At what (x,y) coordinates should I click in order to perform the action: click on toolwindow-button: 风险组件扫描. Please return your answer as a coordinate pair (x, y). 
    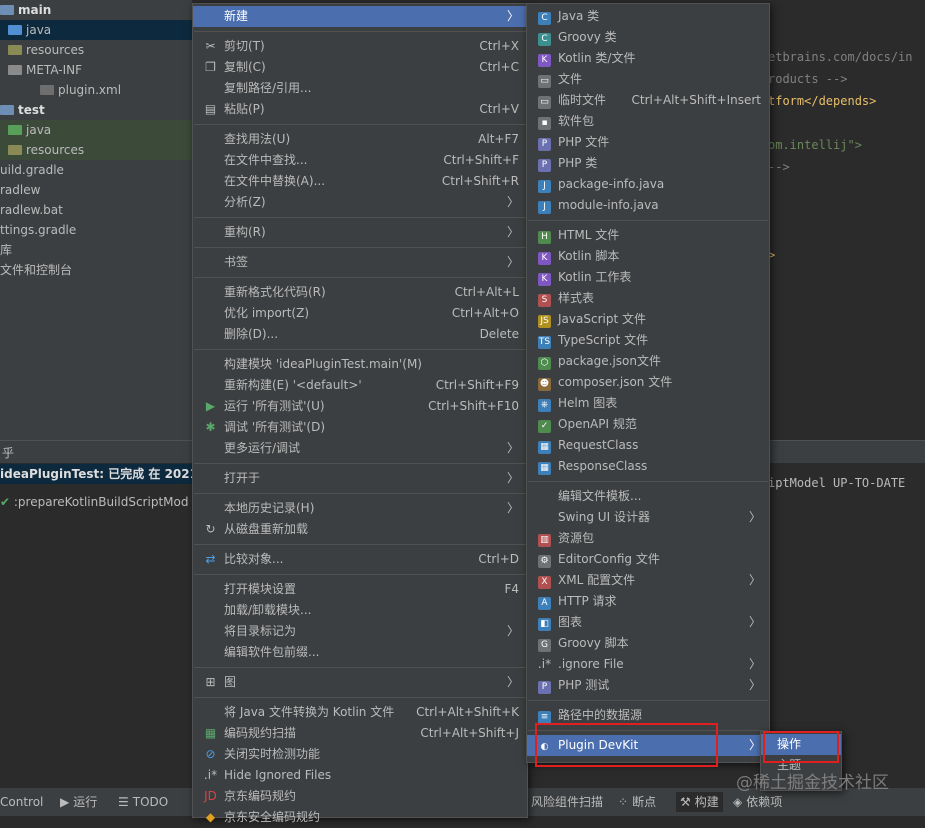
    Looking at the image, I should click on (567, 802).